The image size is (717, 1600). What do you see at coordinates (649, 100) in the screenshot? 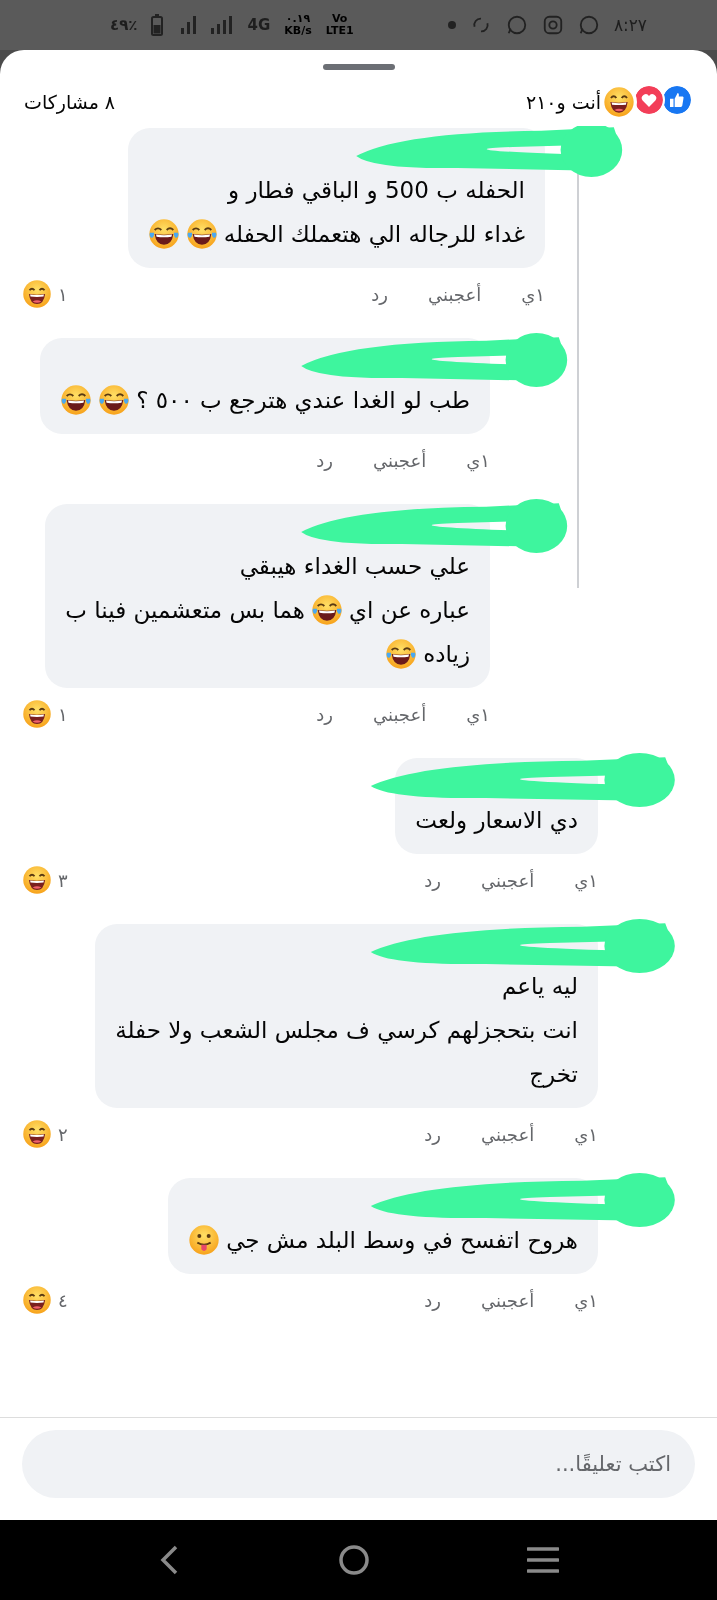
I see `heart-icon` at bounding box center [649, 100].